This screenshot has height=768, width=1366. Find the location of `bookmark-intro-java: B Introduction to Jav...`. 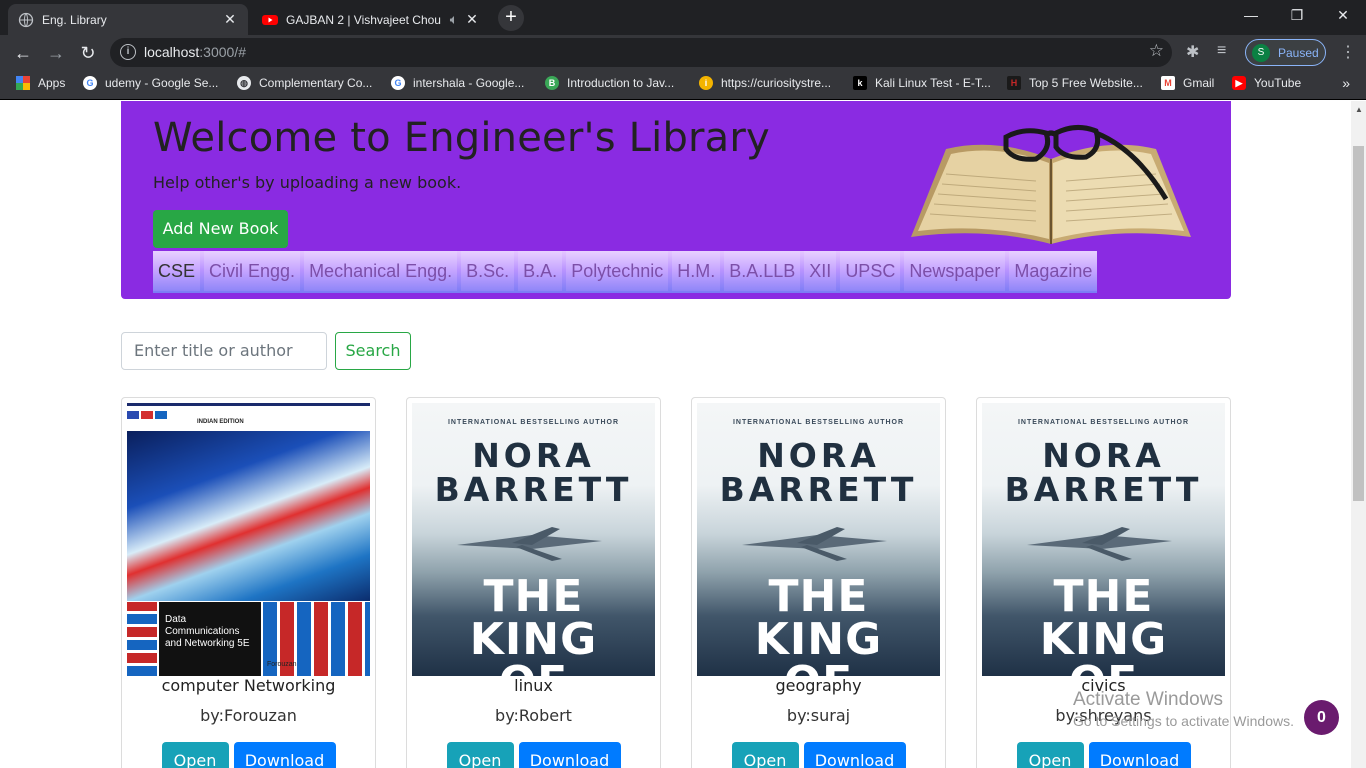

bookmark-intro-java: B Introduction to Jav... is located at coordinates (609, 83).